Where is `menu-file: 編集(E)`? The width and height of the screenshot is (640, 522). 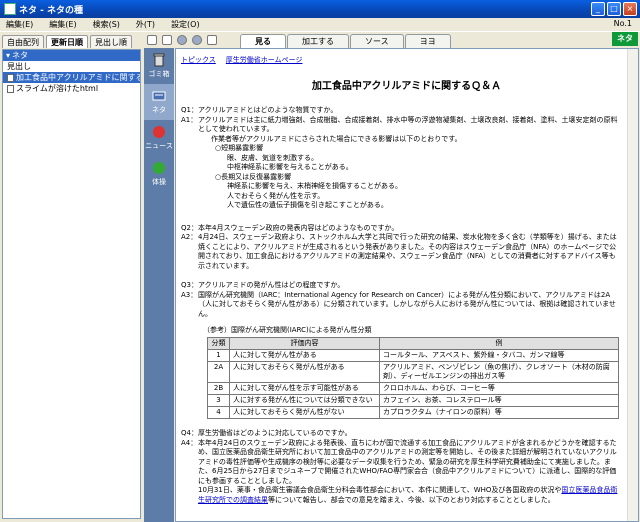
menu-file: 編集(E) is located at coordinates (21, 24).